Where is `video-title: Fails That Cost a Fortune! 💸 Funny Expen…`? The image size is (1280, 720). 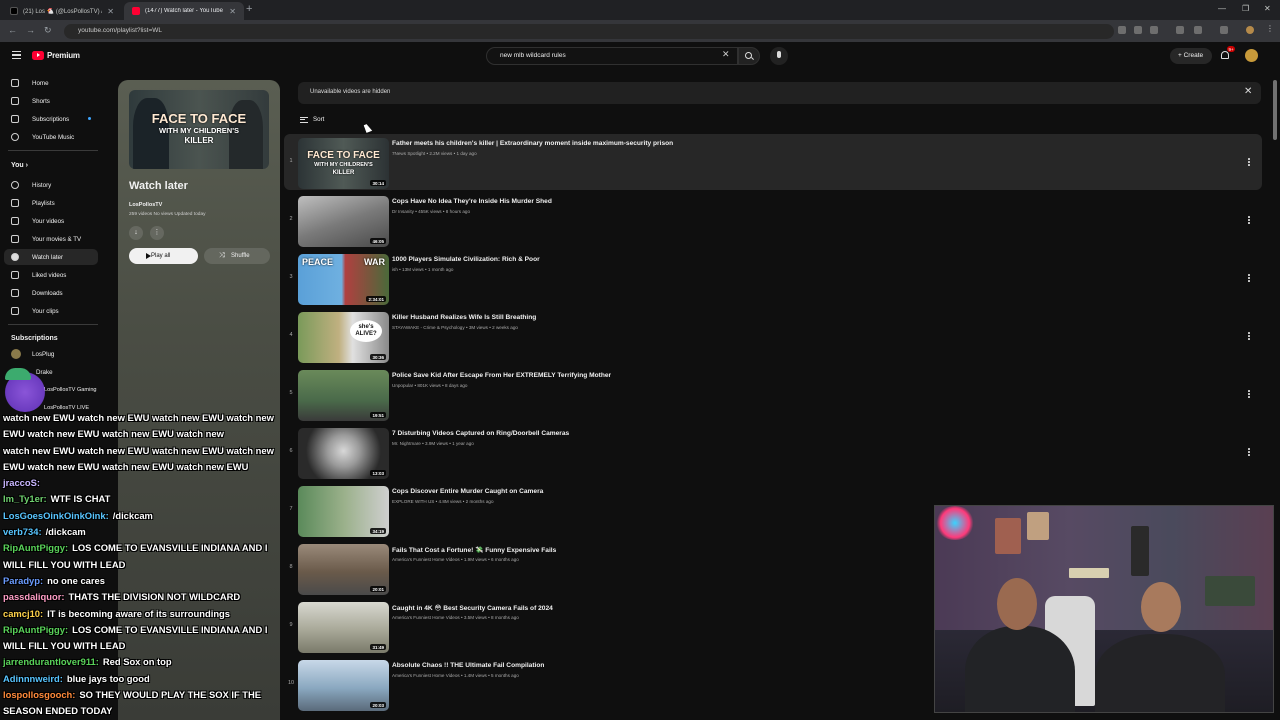 video-title: Fails That Cost a Fortune! 💸 Funny Expen… is located at coordinates (474, 550).